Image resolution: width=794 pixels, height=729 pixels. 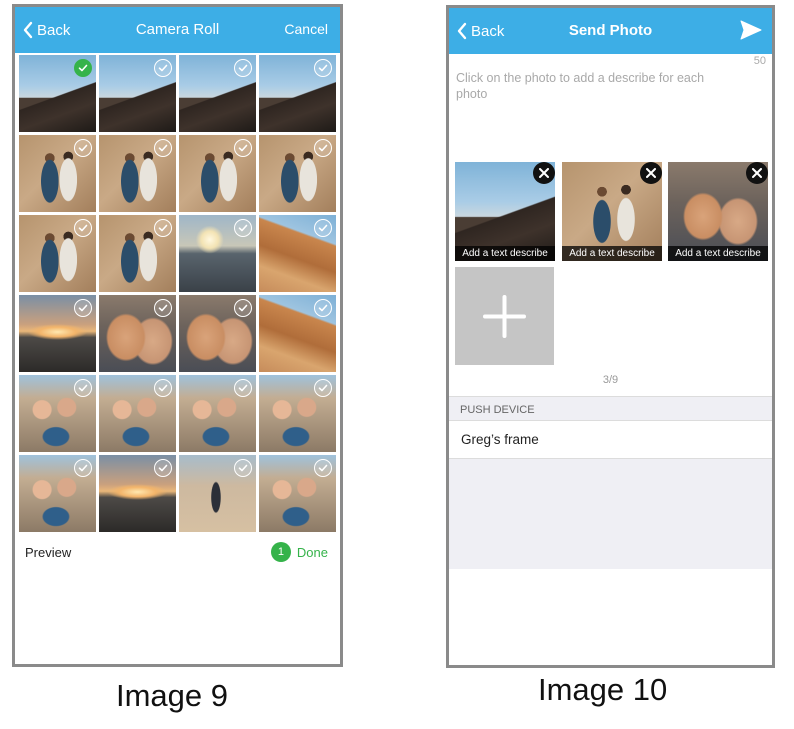 I want to click on navigation-bar: Back Send Photo, so click(x=610, y=31).